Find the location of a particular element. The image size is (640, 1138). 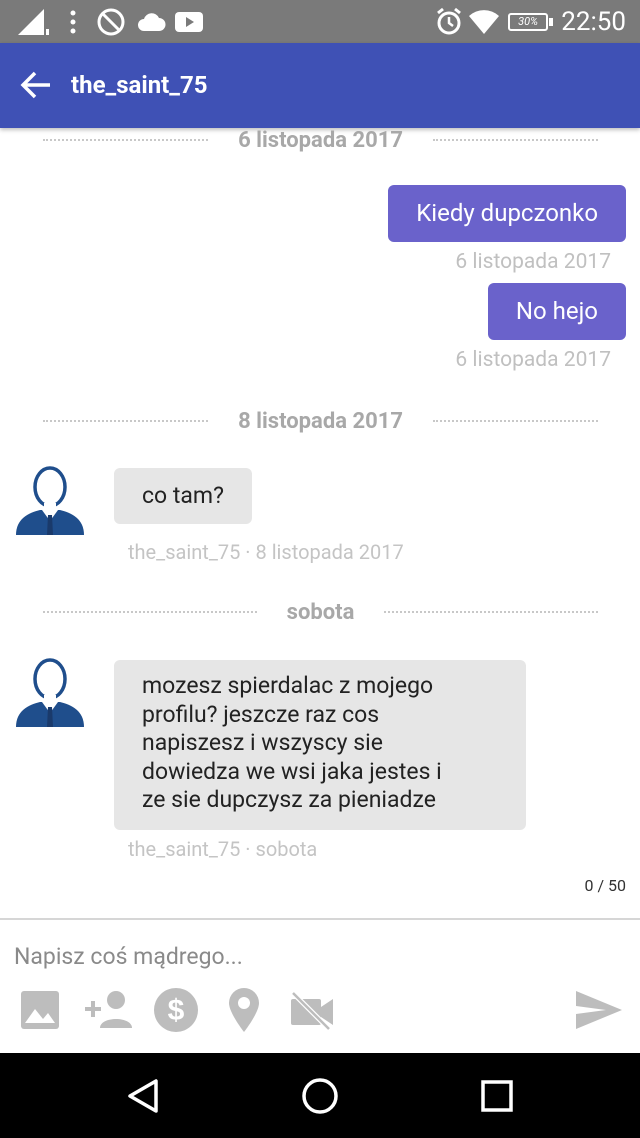

attach-image-button is located at coordinates (40, 1010).